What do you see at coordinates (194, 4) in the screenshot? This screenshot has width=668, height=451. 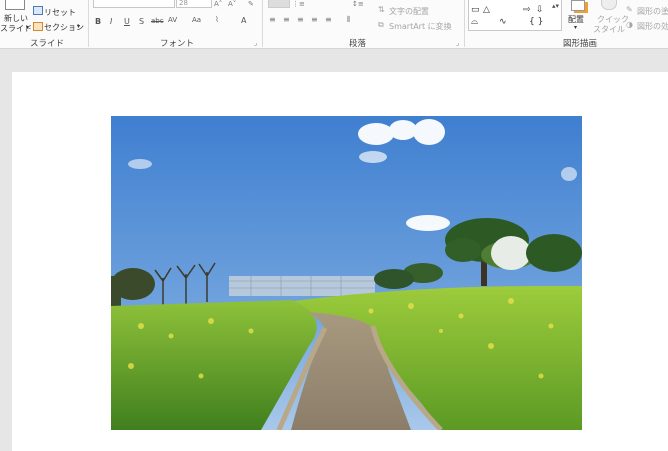 I see `font-size-box: 28` at bounding box center [194, 4].